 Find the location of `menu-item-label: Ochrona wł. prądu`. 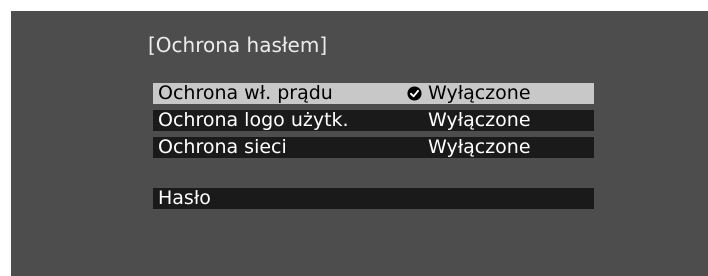

menu-item-label: Ochrona wł. prądu is located at coordinates (245, 93).